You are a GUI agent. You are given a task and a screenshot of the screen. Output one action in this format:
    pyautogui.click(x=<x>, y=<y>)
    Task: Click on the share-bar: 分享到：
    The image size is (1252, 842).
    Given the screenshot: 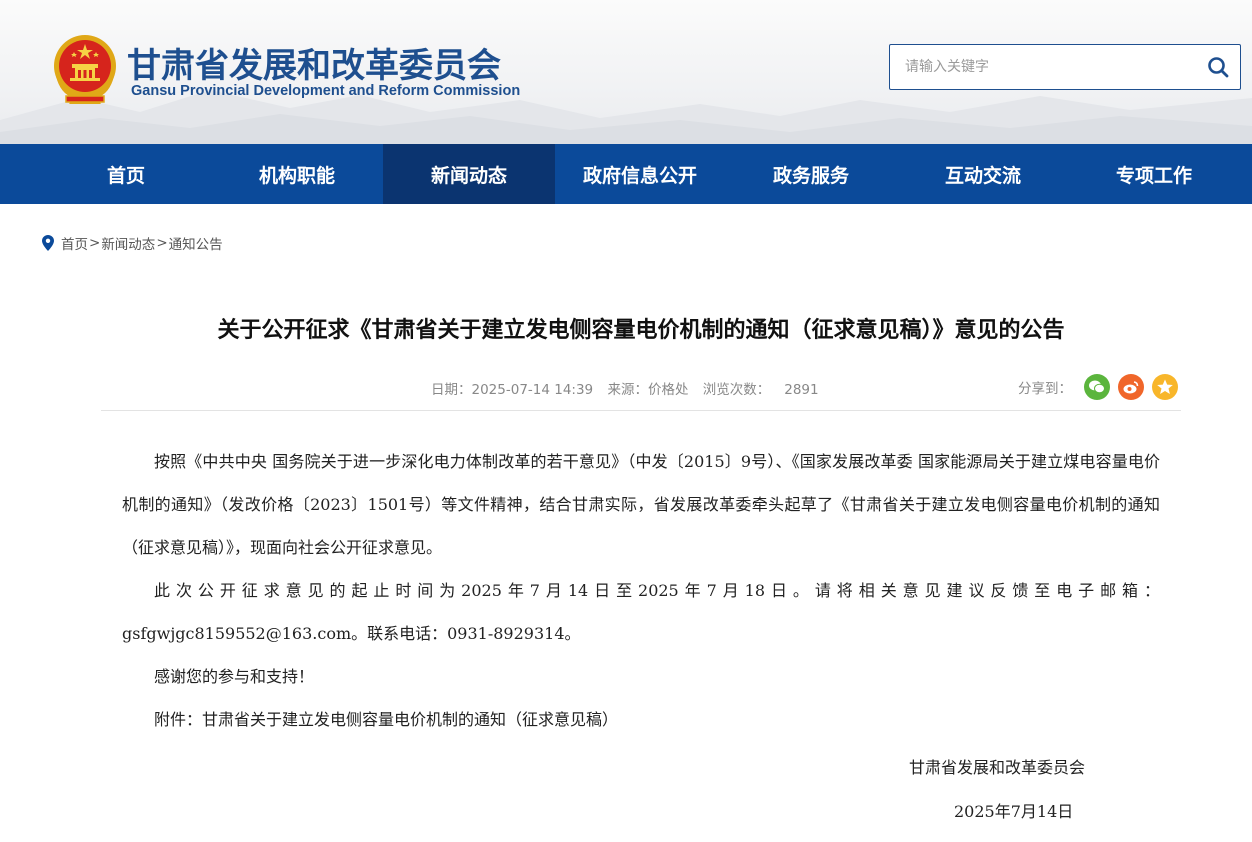 What is the action you would take?
    pyautogui.click(x=1102, y=387)
    